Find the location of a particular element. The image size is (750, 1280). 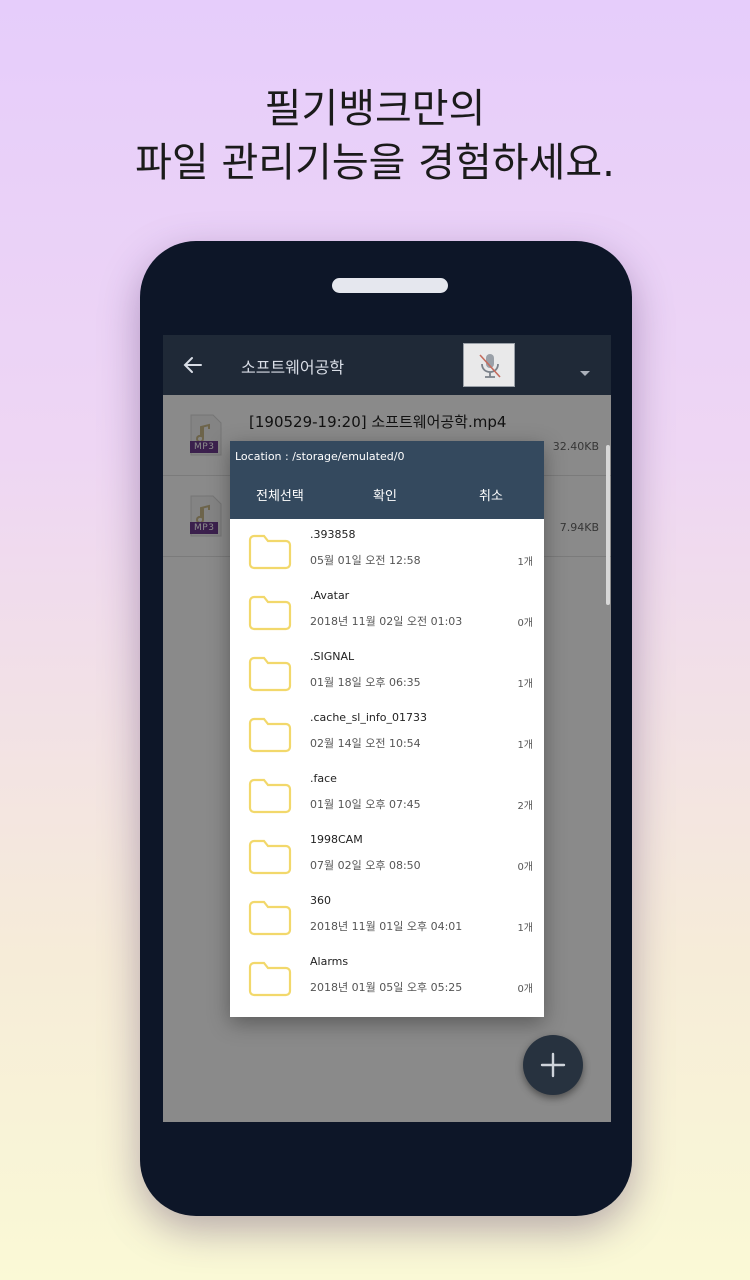

folder-item: .face 01월 10일 오후 07:45 2개 is located at coordinates (387, 793).